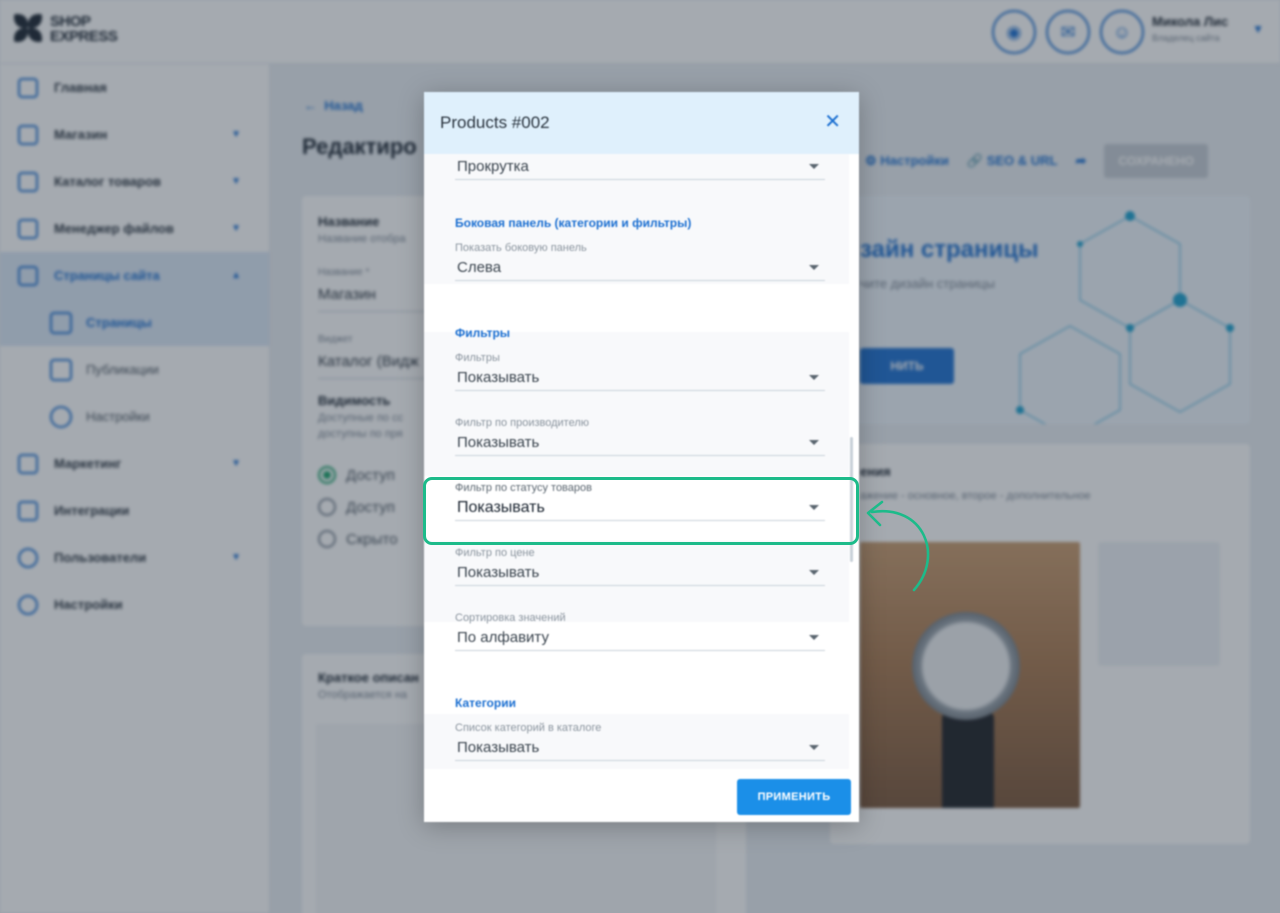 The width and height of the screenshot is (1280, 913). Describe the element at coordinates (640, 261) in the screenshot. I see `sidebar-position-select: Показать боковую панель Слева` at that location.